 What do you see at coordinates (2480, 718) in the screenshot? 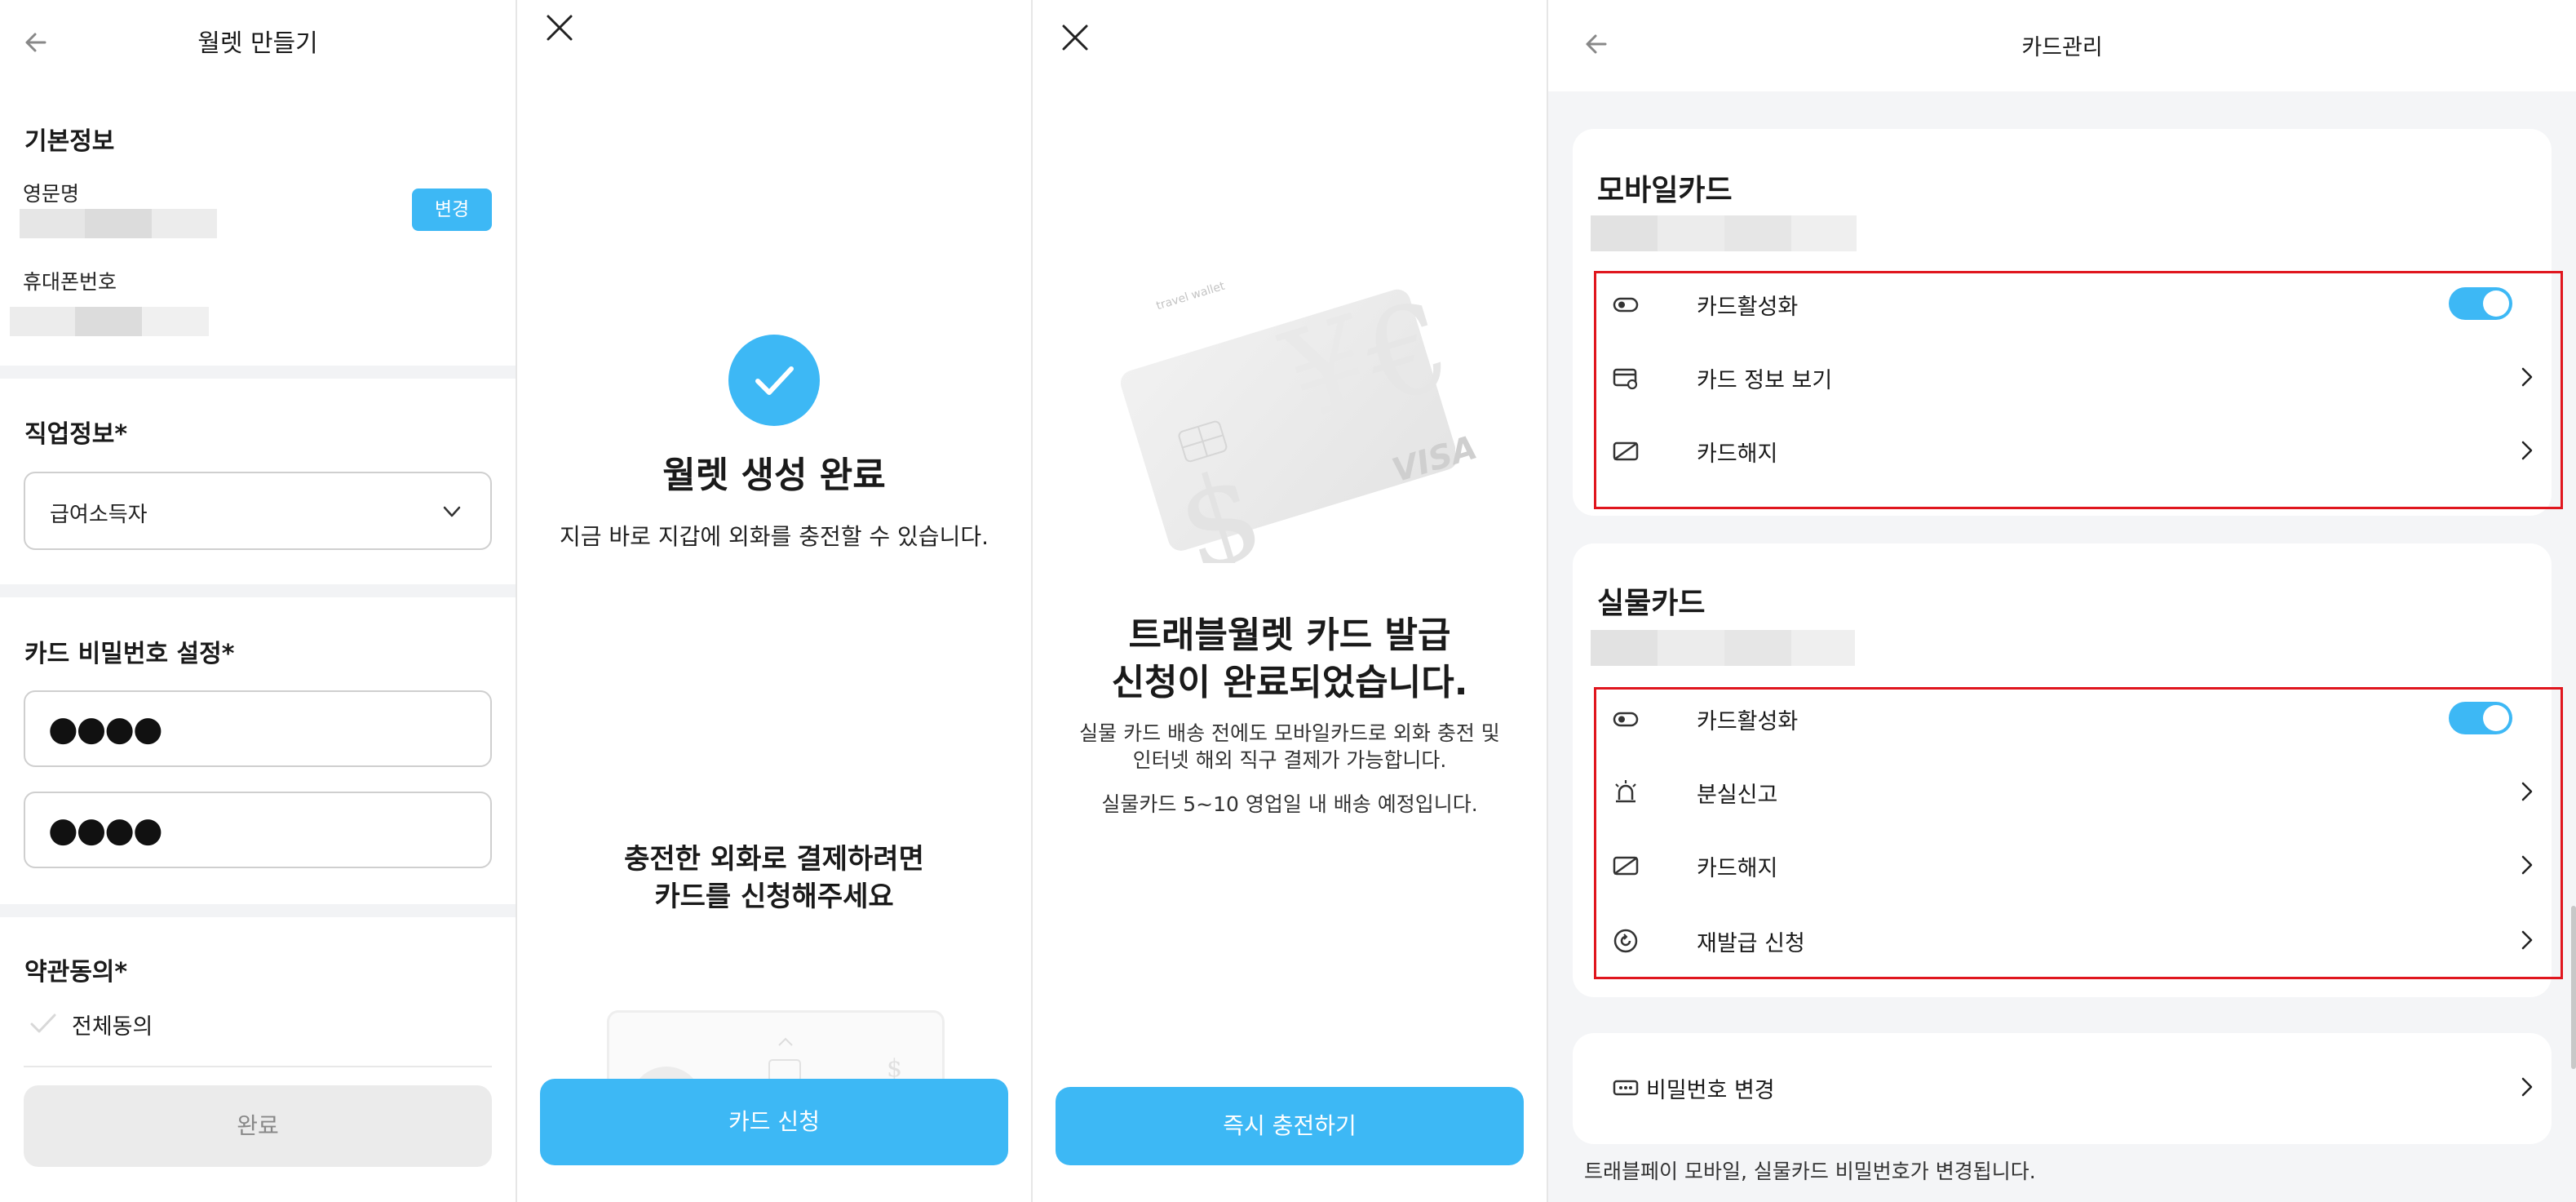
I see `physical-activate-toggle` at bounding box center [2480, 718].